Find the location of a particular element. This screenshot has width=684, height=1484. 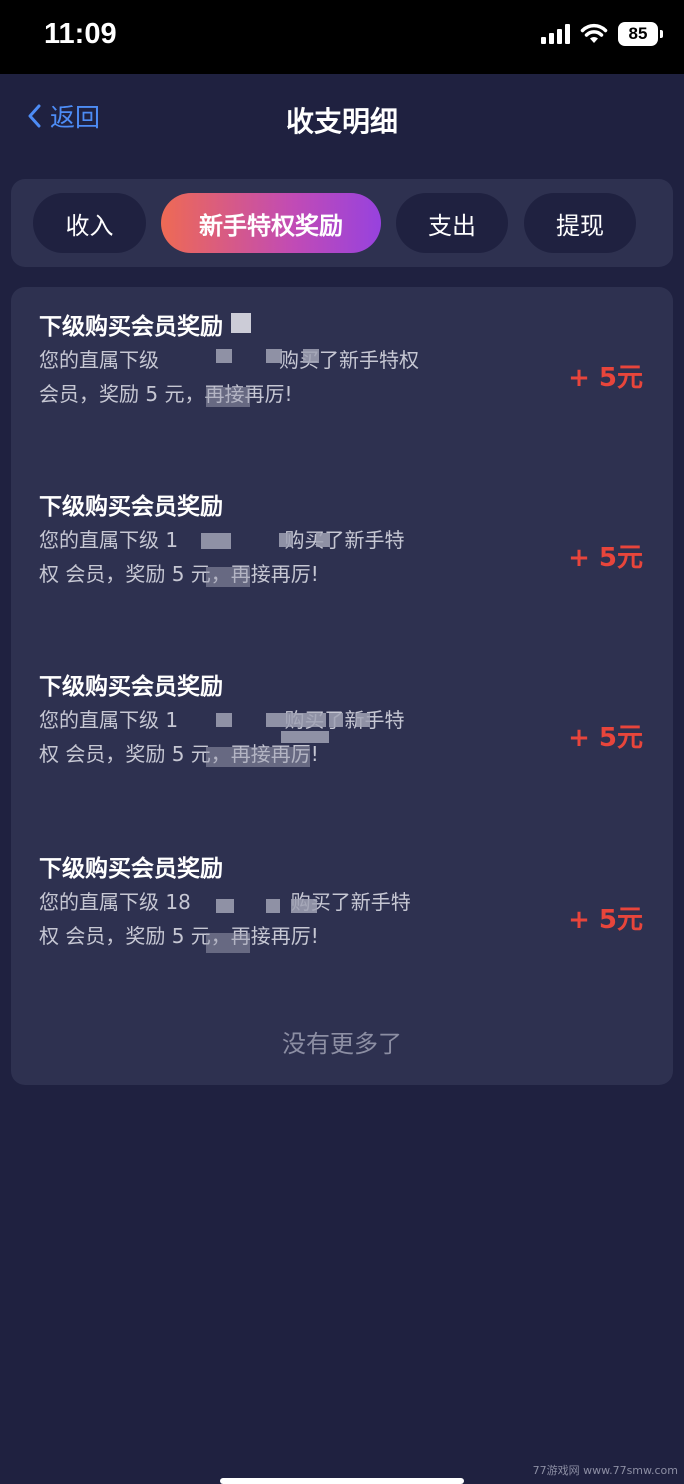

no-more-text: 没有更多了 is located at coordinates (342, 1044).